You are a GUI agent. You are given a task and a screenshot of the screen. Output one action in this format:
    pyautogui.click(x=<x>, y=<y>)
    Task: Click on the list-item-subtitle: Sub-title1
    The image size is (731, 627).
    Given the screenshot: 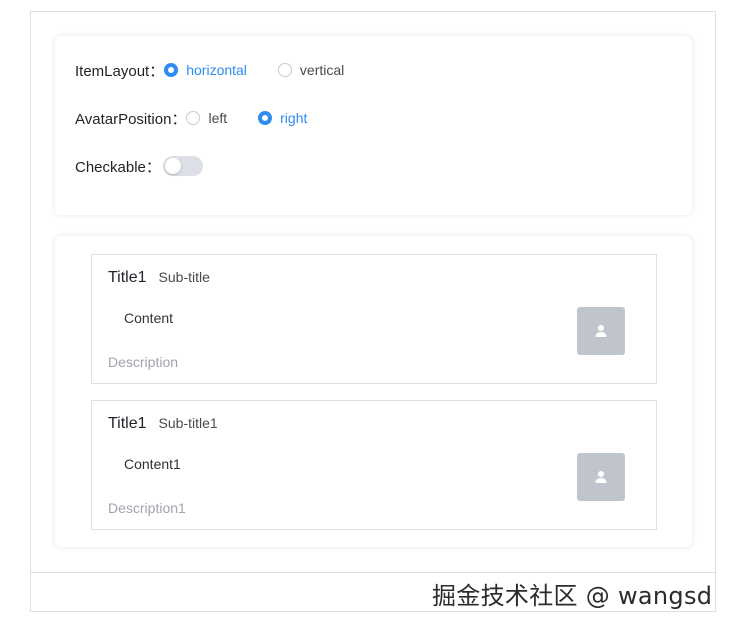 What is the action you would take?
    pyautogui.click(x=188, y=423)
    